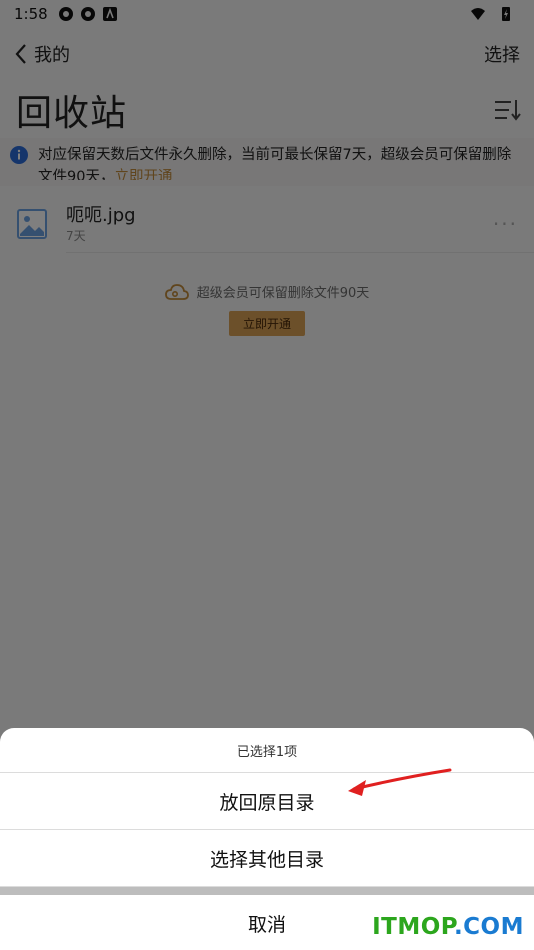 This screenshot has width=534, height=950. Describe the element at coordinates (488, 927) in the screenshot. I see `watermark-part2: .COM` at that location.